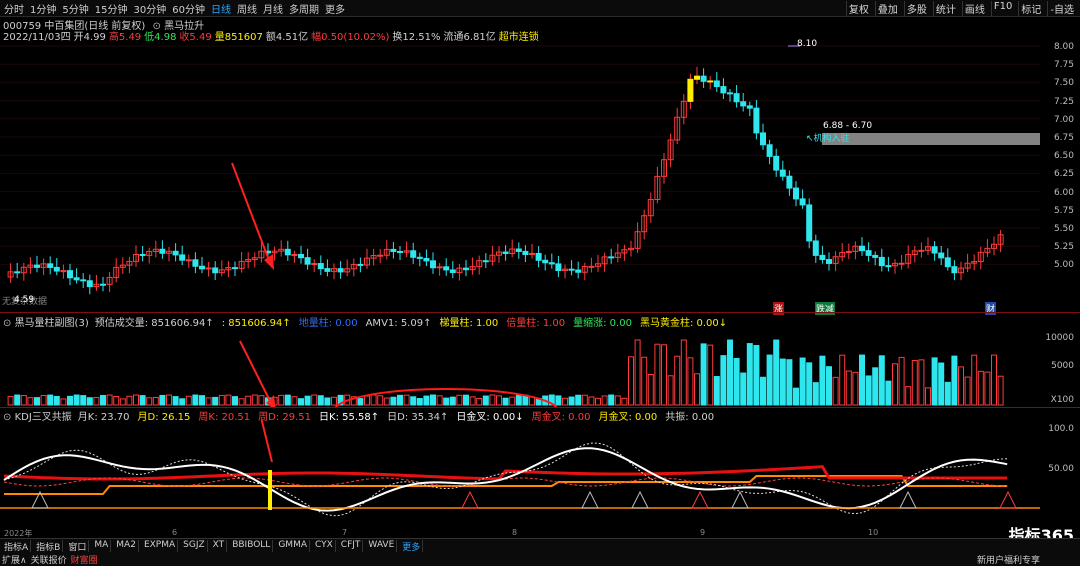  Describe the element at coordinates (848, 126) in the screenshot. I see `range-label: 6.88 - 6.70` at that location.